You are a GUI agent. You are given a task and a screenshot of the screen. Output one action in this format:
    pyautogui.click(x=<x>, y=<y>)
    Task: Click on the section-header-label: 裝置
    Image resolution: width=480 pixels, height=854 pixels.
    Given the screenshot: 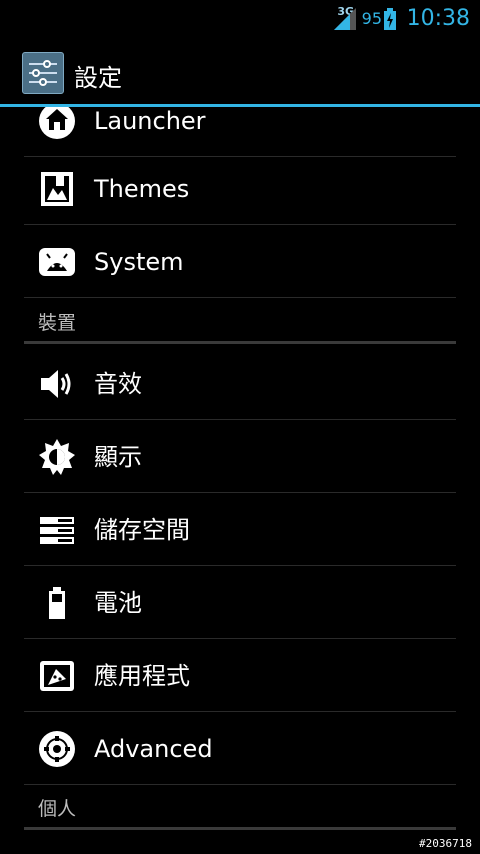 What is the action you would take?
    pyautogui.click(x=57, y=323)
    